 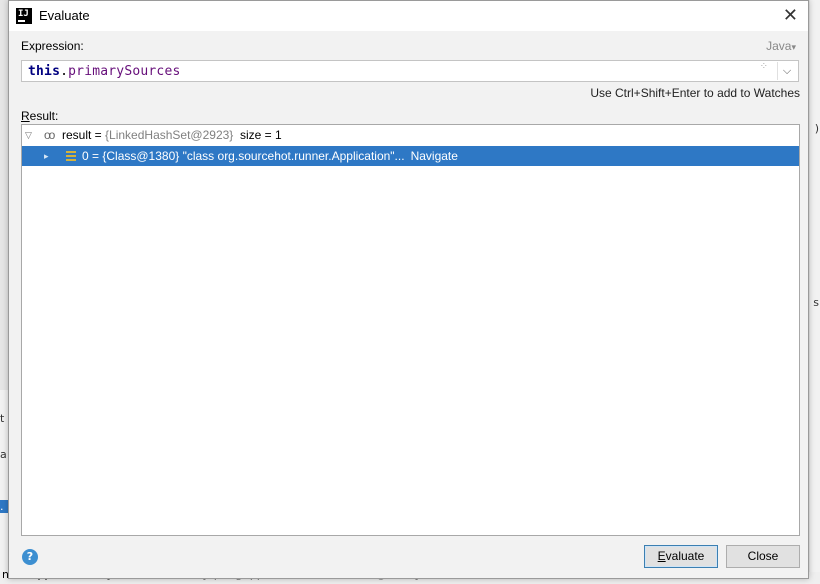 I want to click on expand-arrow-icon: ▽, so click(x=30, y=135).